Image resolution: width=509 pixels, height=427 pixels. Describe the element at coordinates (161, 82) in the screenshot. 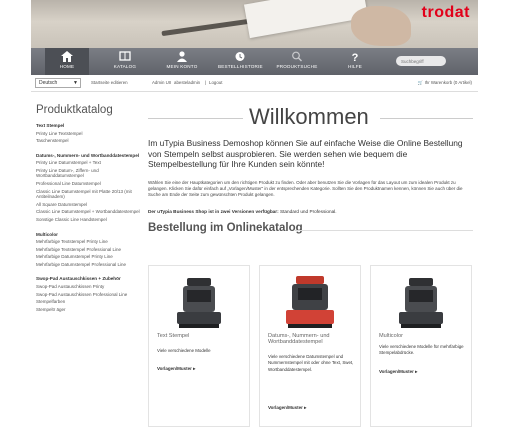

I see `admin-link: Admin UII` at that location.